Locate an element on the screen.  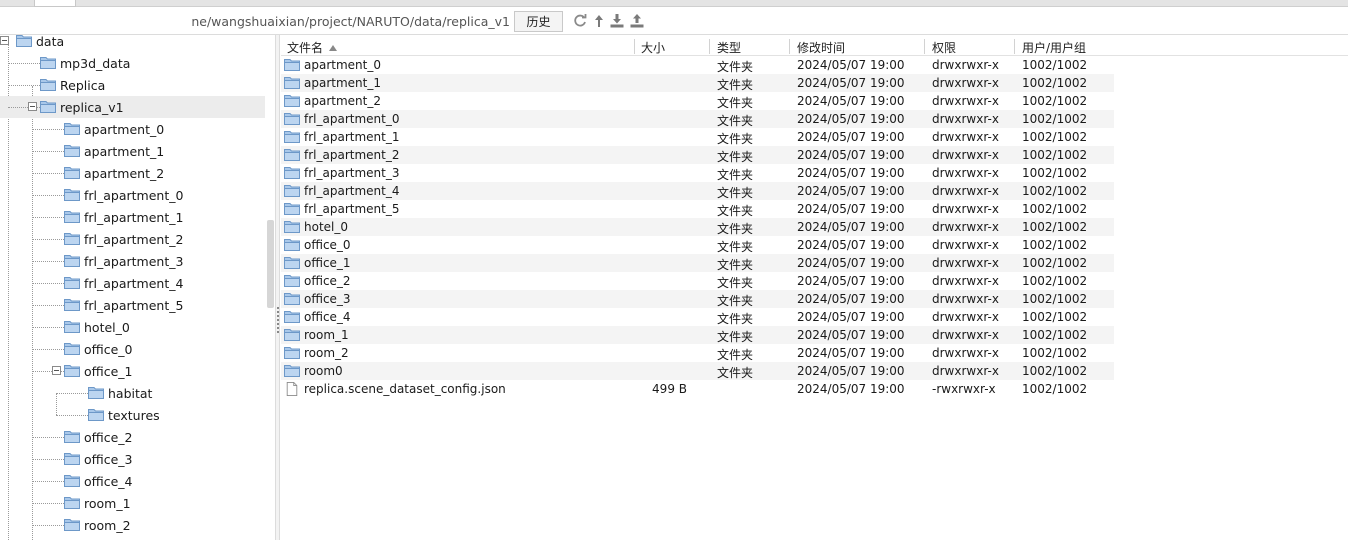
tree-item: Replica is located at coordinates (132, 85).